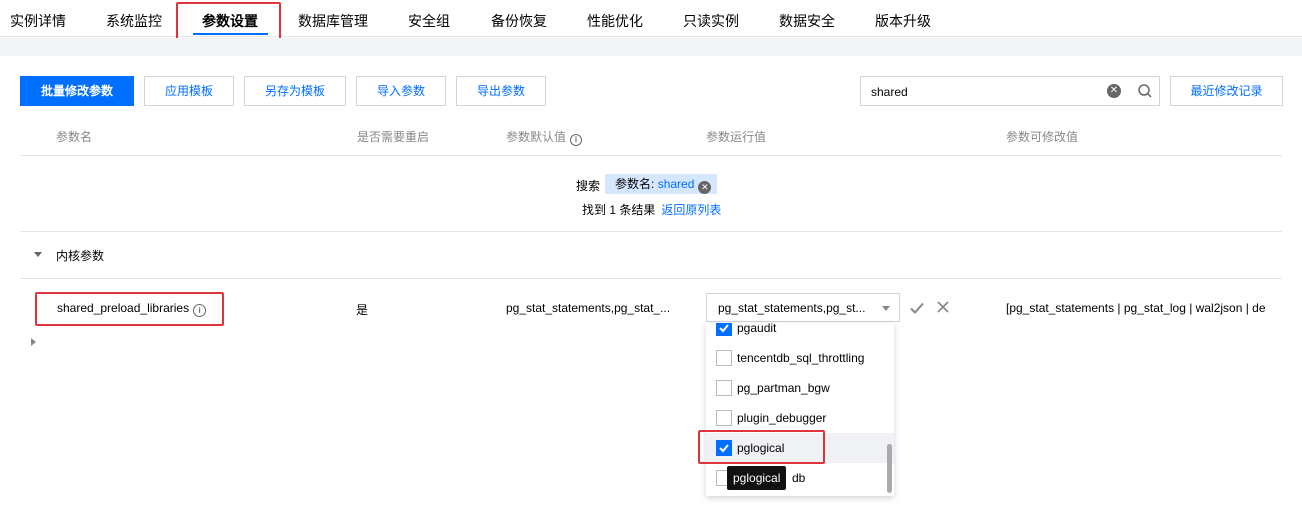  Describe the element at coordinates (757, 329) in the screenshot. I see `option-label: pgaudit` at that location.